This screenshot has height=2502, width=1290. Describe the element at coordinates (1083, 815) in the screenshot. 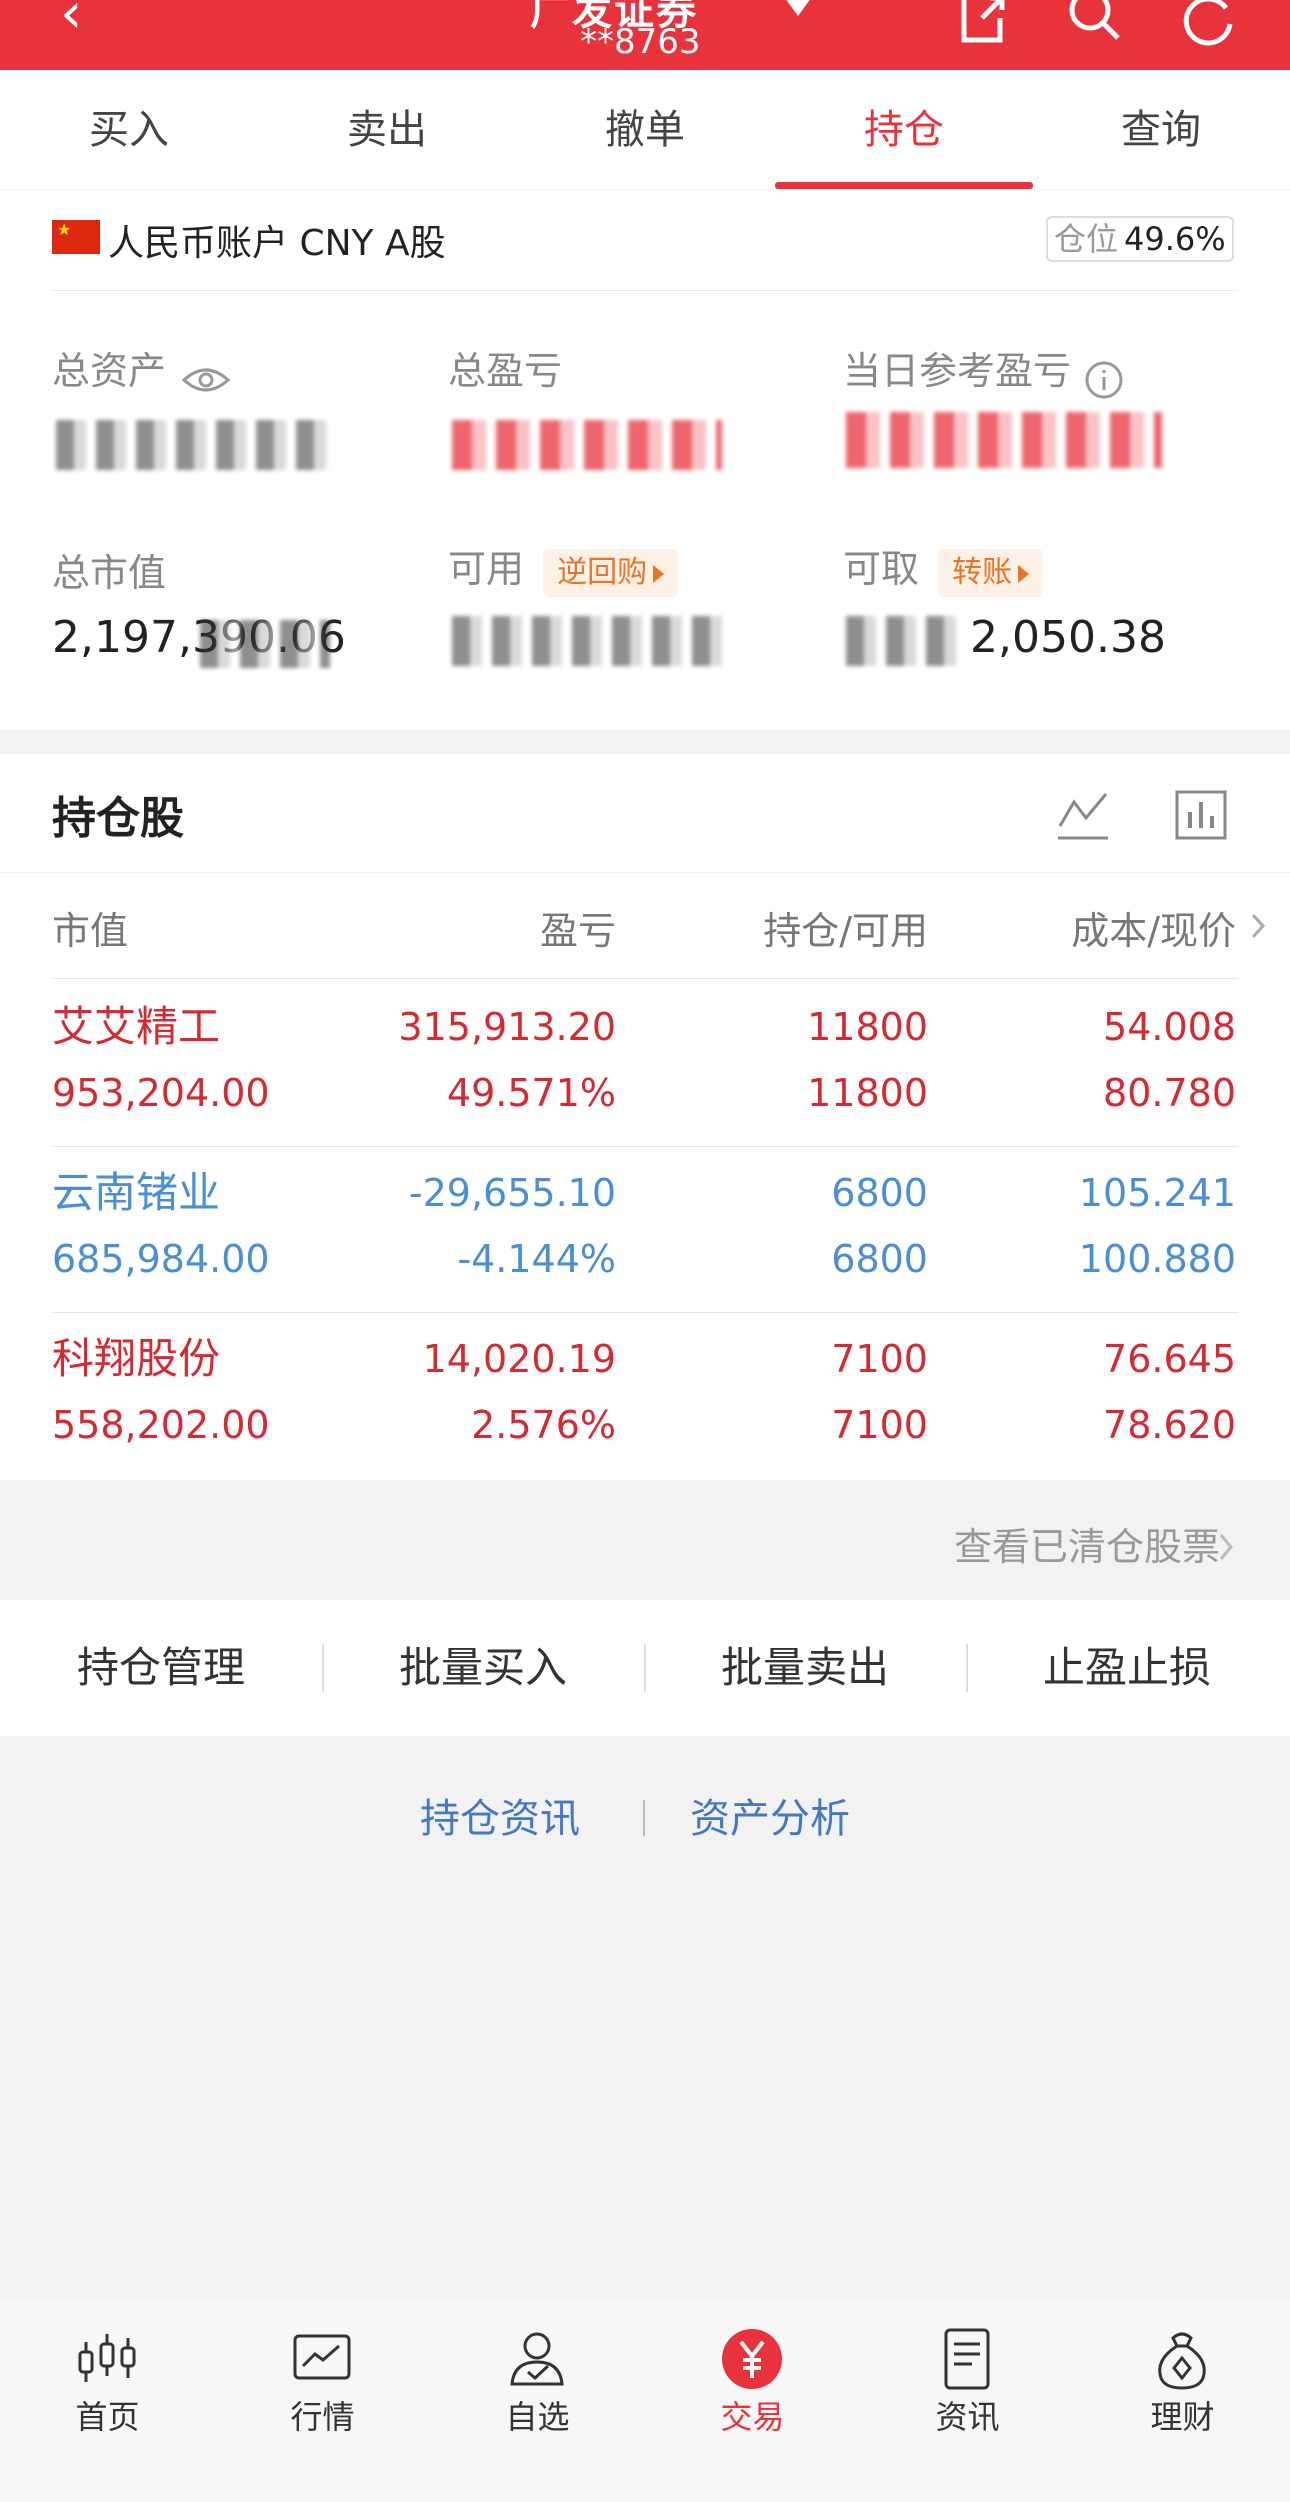

I see `line-chart-icon` at that location.